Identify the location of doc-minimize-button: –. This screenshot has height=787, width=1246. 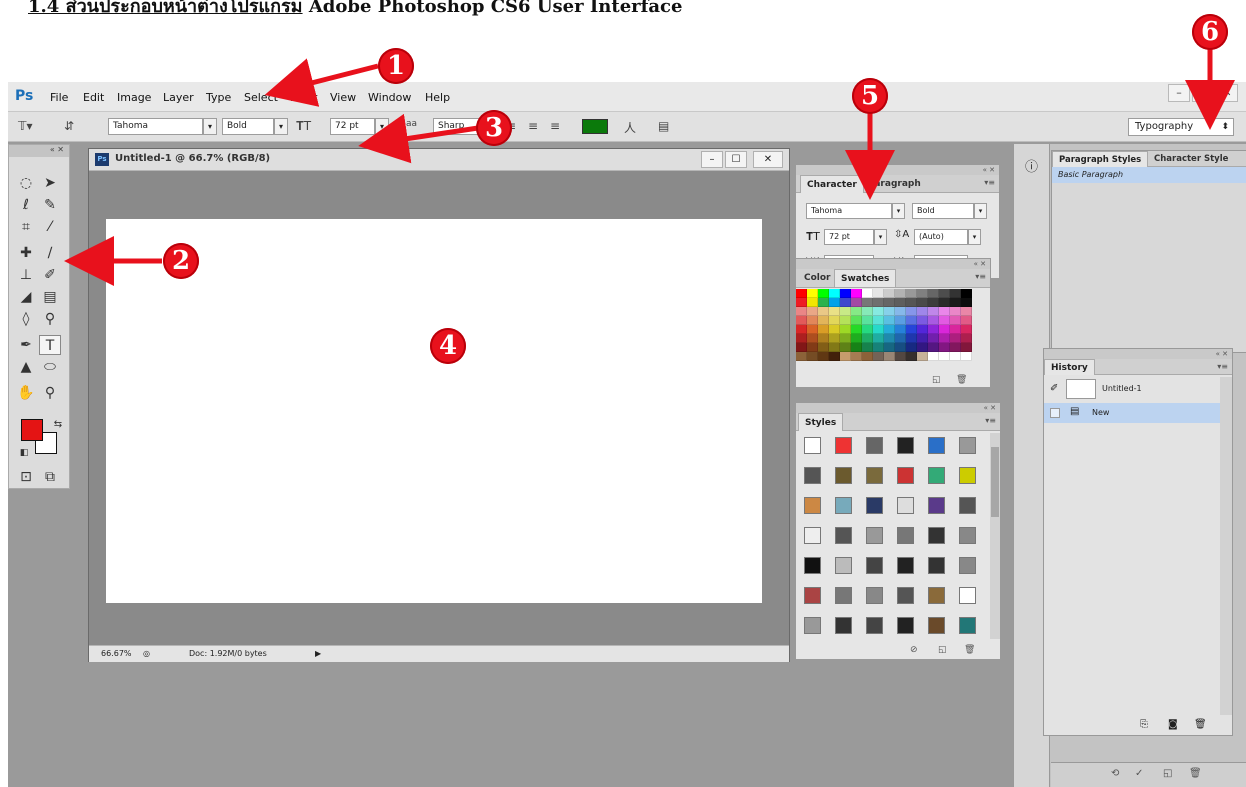
(712, 159).